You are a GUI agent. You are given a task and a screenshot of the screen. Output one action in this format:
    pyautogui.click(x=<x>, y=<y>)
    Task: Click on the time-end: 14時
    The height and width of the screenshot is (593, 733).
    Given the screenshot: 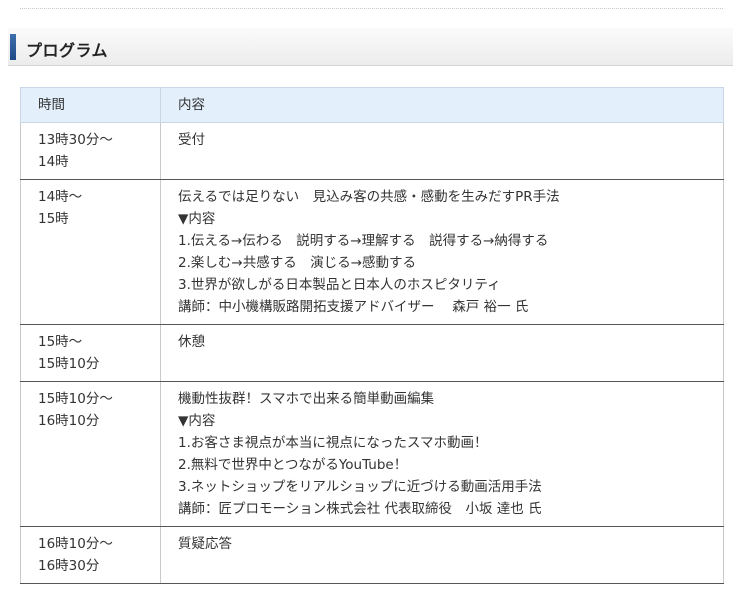 What is the action you would take?
    pyautogui.click(x=53, y=162)
    